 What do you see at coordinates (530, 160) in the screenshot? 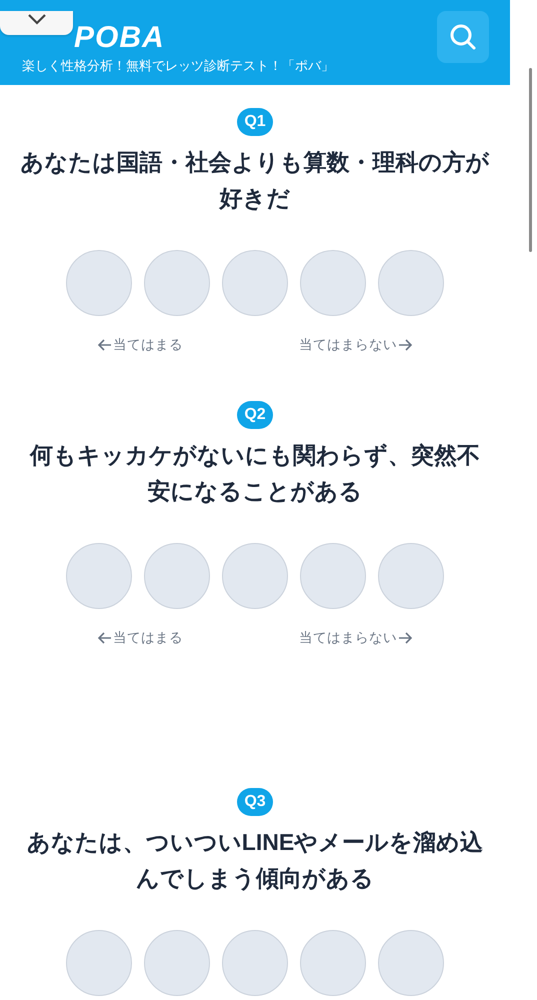
I see `scrollbar` at bounding box center [530, 160].